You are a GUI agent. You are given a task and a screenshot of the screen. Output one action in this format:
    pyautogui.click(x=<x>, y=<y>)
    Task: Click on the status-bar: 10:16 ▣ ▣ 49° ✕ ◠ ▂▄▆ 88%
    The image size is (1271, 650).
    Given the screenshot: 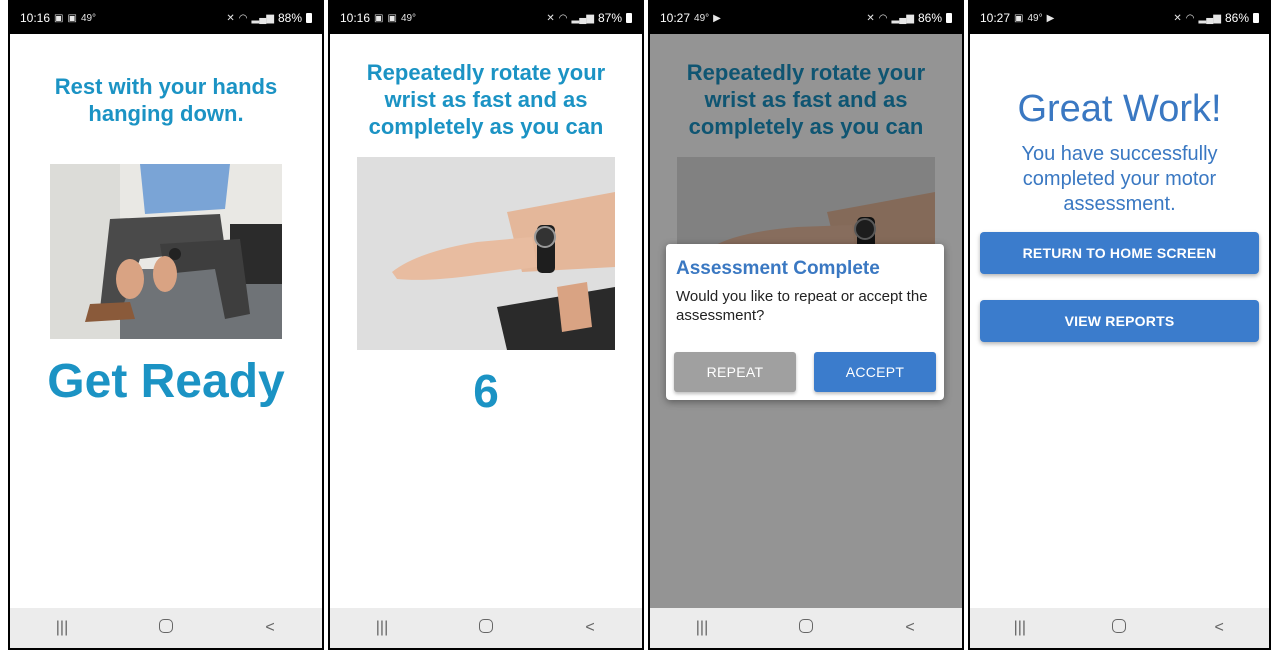 What is the action you would take?
    pyautogui.click(x=166, y=18)
    